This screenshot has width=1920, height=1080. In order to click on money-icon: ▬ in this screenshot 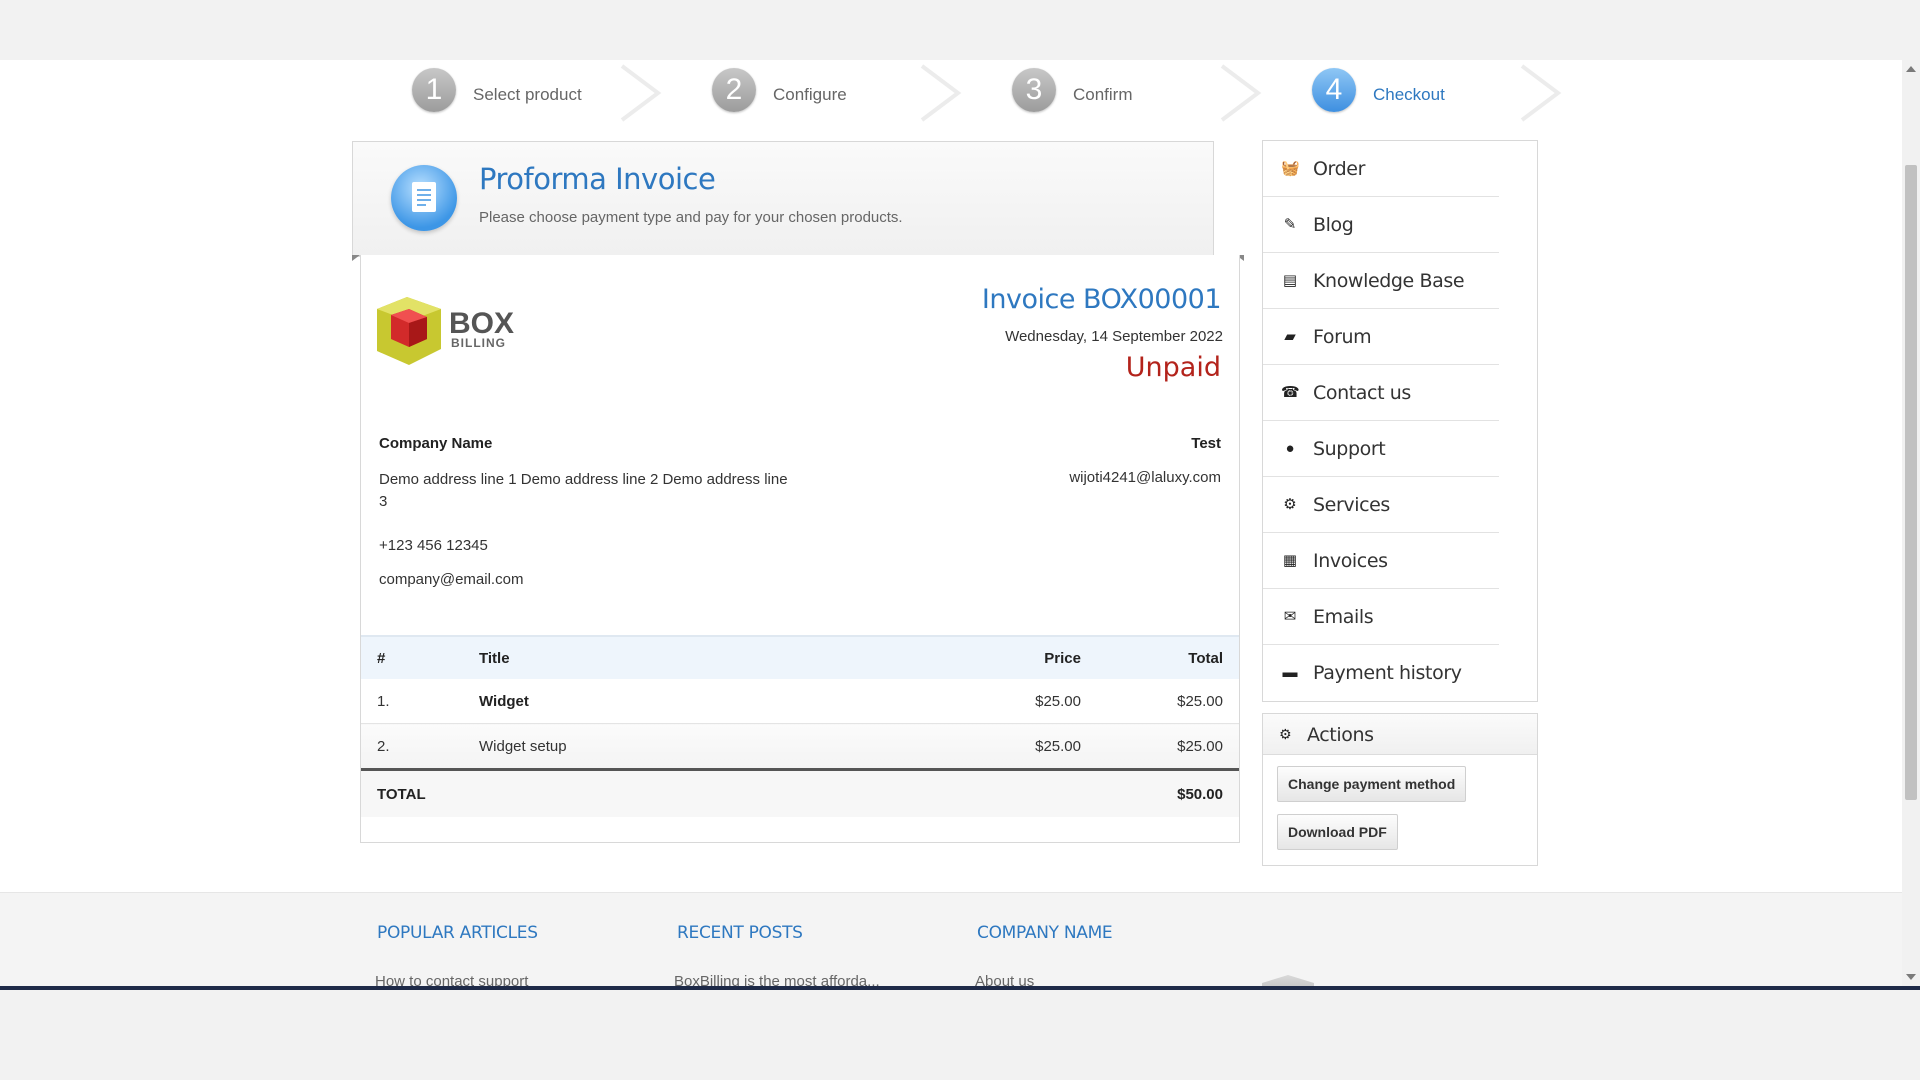, I will do `click(1290, 672)`.